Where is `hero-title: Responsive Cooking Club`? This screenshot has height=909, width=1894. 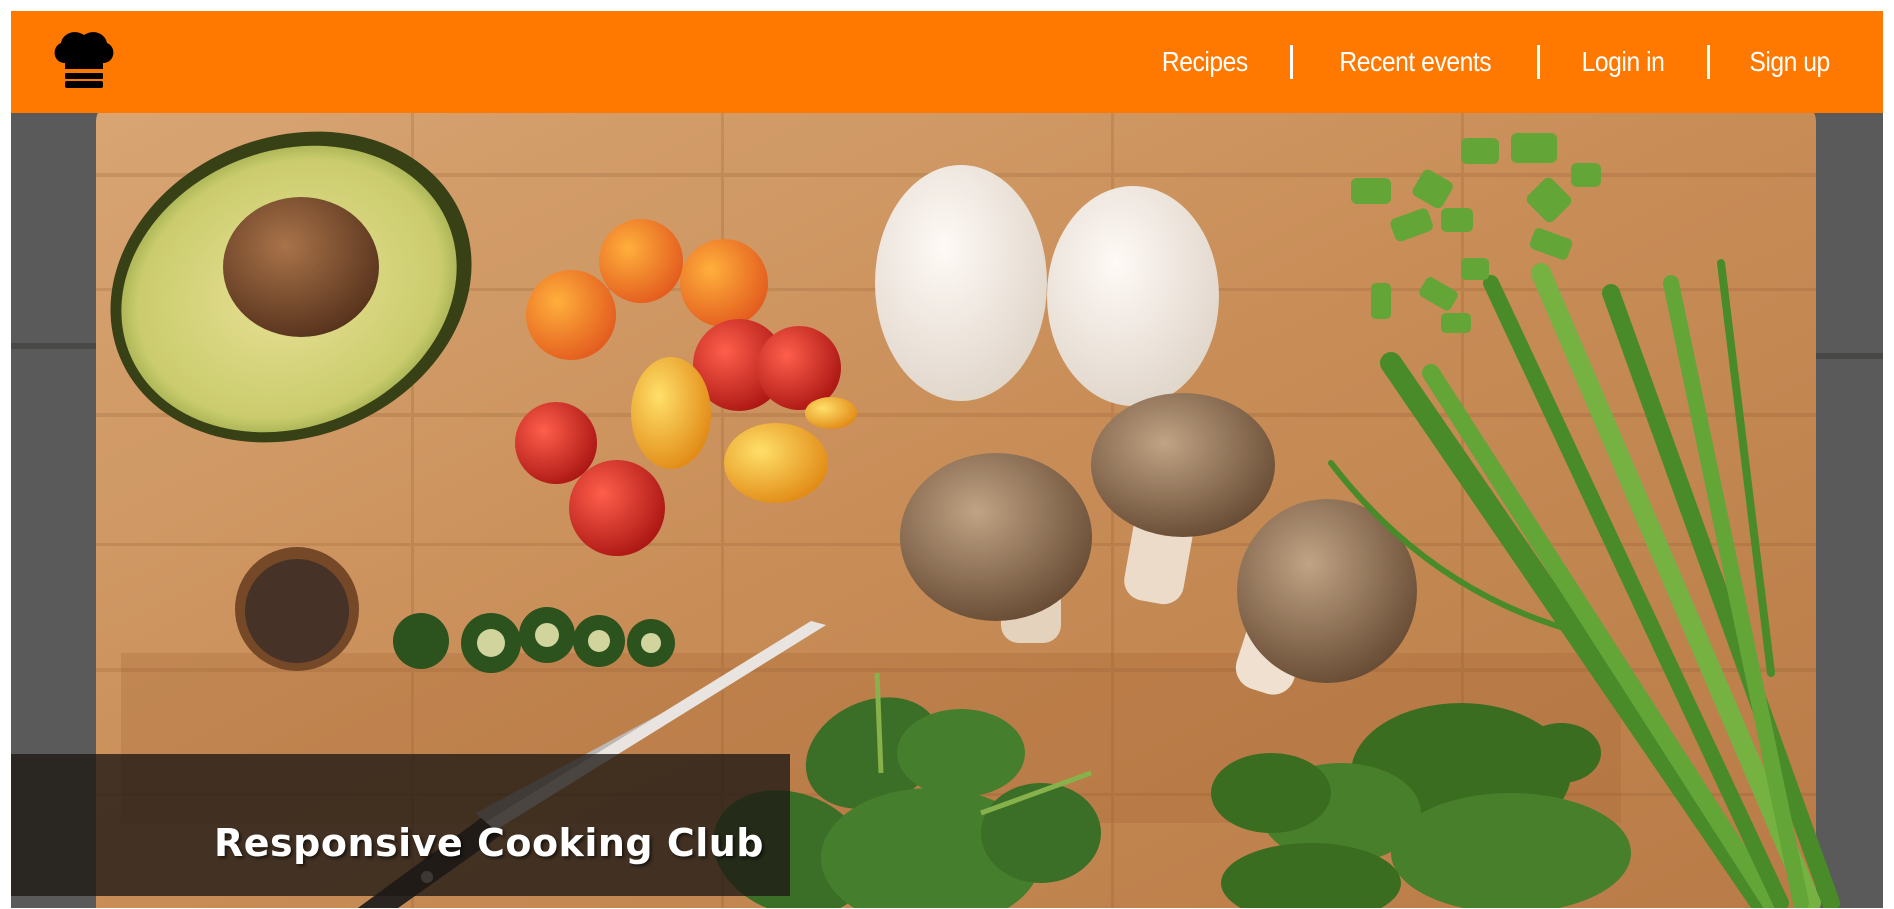
hero-title: Responsive Cooking Club is located at coordinates (489, 843).